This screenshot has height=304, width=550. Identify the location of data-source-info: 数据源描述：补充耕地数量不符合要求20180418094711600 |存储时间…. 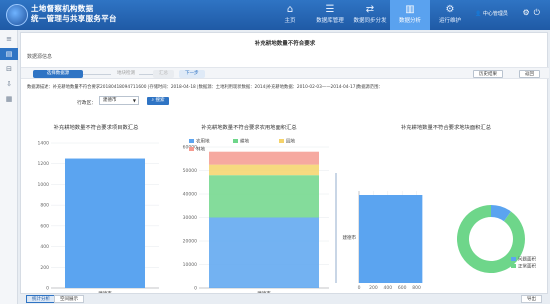
(205, 87).